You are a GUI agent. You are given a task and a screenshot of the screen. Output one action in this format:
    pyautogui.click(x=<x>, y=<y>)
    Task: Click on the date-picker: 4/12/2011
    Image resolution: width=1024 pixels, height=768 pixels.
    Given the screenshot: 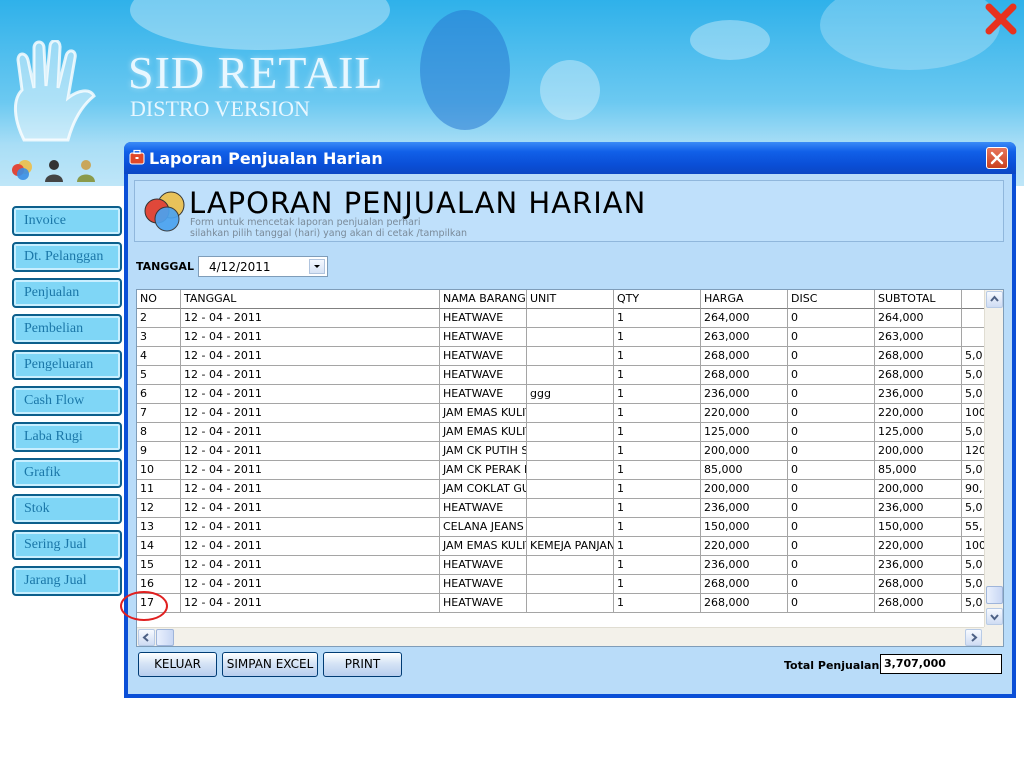 What is the action you would take?
    pyautogui.click(x=263, y=266)
    